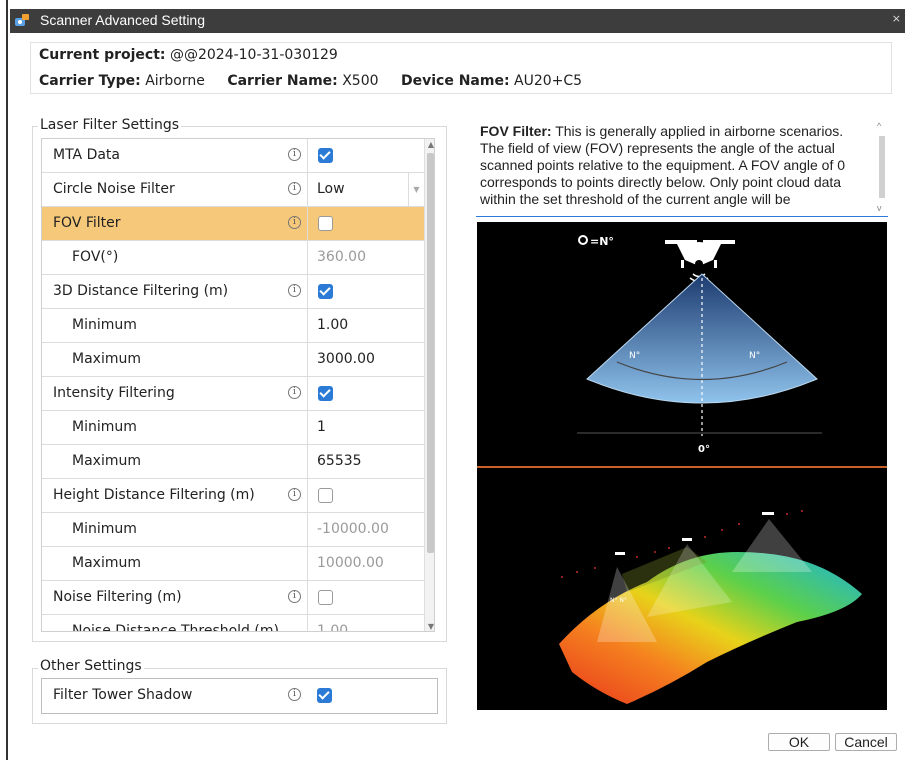 The image size is (905, 760). Describe the element at coordinates (233, 598) in the screenshot. I see `table-row: Noise Filtering (m) i` at that location.